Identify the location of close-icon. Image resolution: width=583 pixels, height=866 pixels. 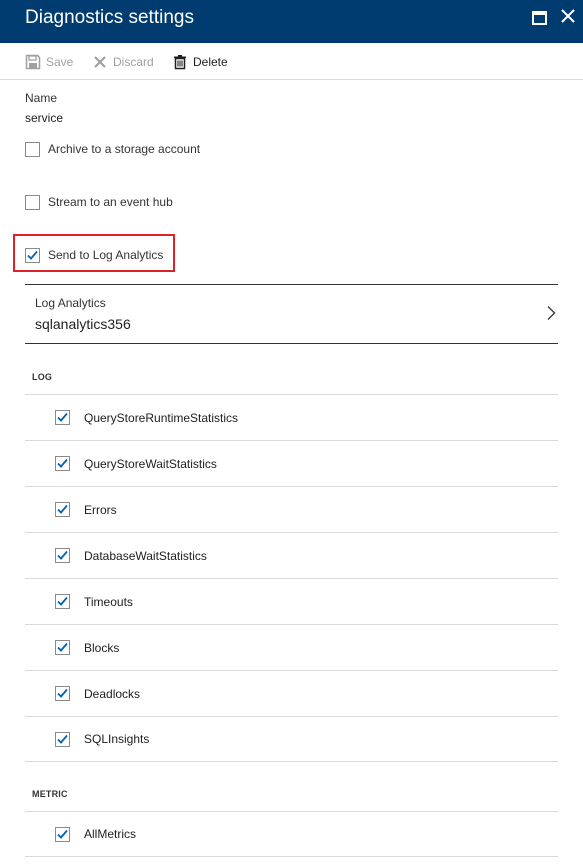
(568, 16).